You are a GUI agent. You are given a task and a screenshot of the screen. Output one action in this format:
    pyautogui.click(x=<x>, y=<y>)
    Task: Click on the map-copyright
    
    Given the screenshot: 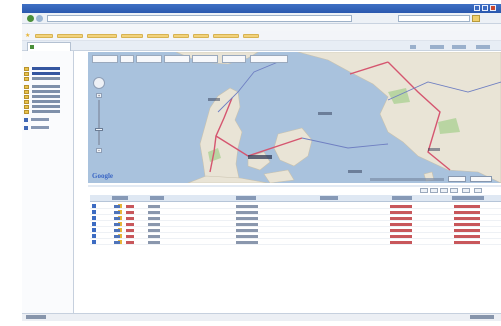 What is the action you would take?
    pyautogui.click(x=407, y=179)
    